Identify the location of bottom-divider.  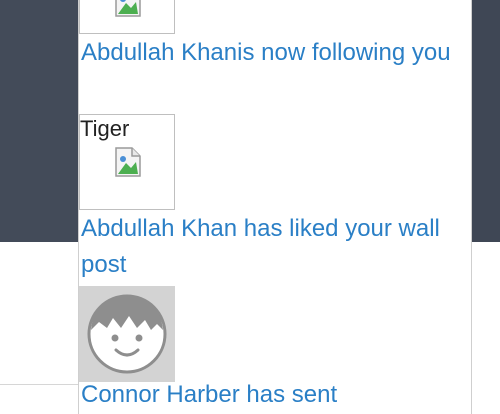
(40, 384).